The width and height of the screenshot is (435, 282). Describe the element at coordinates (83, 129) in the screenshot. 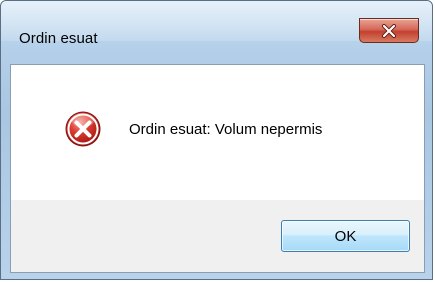

I see `error-icon` at that location.